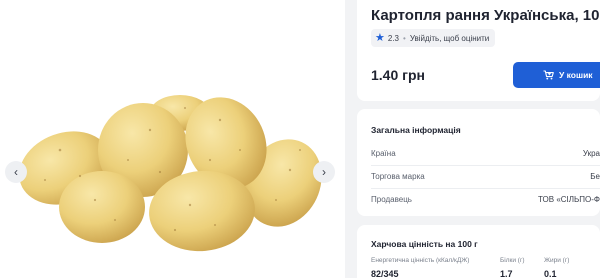 Image resolution: width=600 pixels, height=278 pixels. What do you see at coordinates (591, 153) in the screenshot?
I see `info-value: Укра` at bounding box center [591, 153].